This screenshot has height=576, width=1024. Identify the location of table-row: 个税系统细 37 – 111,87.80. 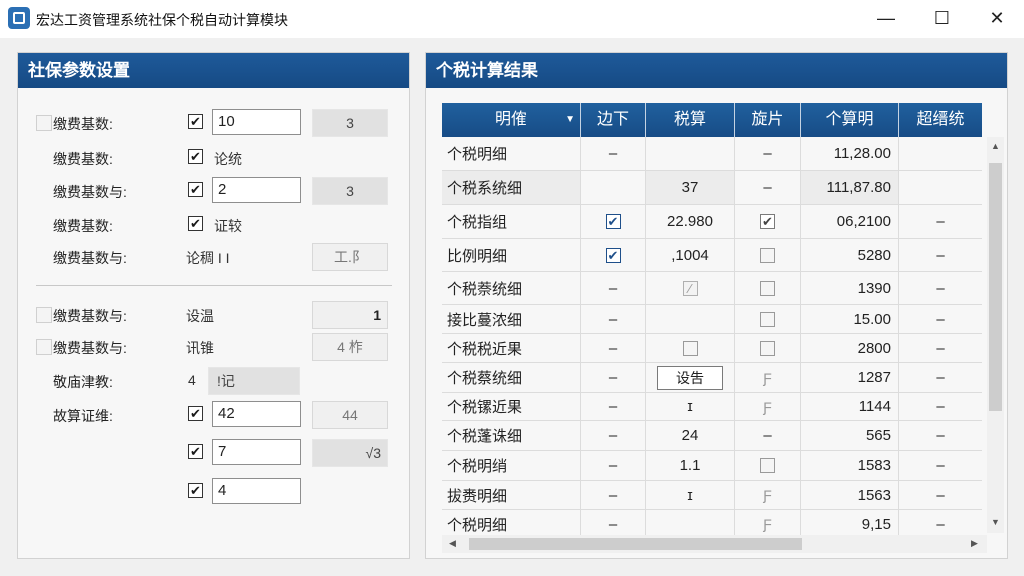
(712, 188).